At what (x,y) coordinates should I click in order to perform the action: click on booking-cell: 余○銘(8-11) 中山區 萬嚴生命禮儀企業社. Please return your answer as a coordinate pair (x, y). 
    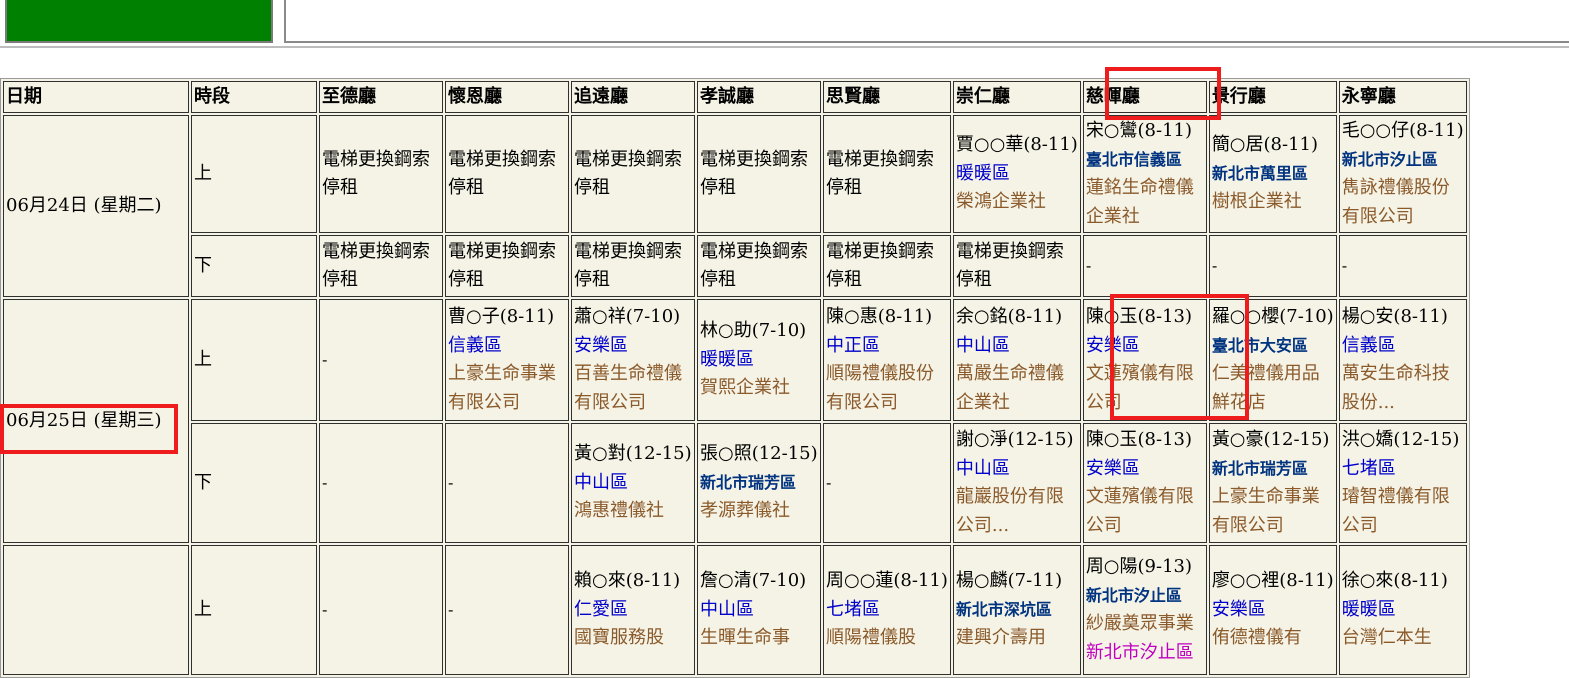
    Looking at the image, I should click on (1016, 360).